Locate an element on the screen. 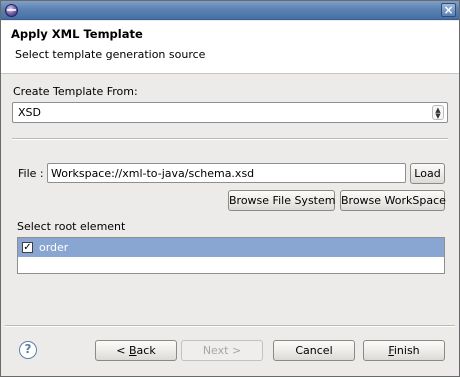 This screenshot has width=460, height=377. footer-separator is located at coordinates (230, 326).